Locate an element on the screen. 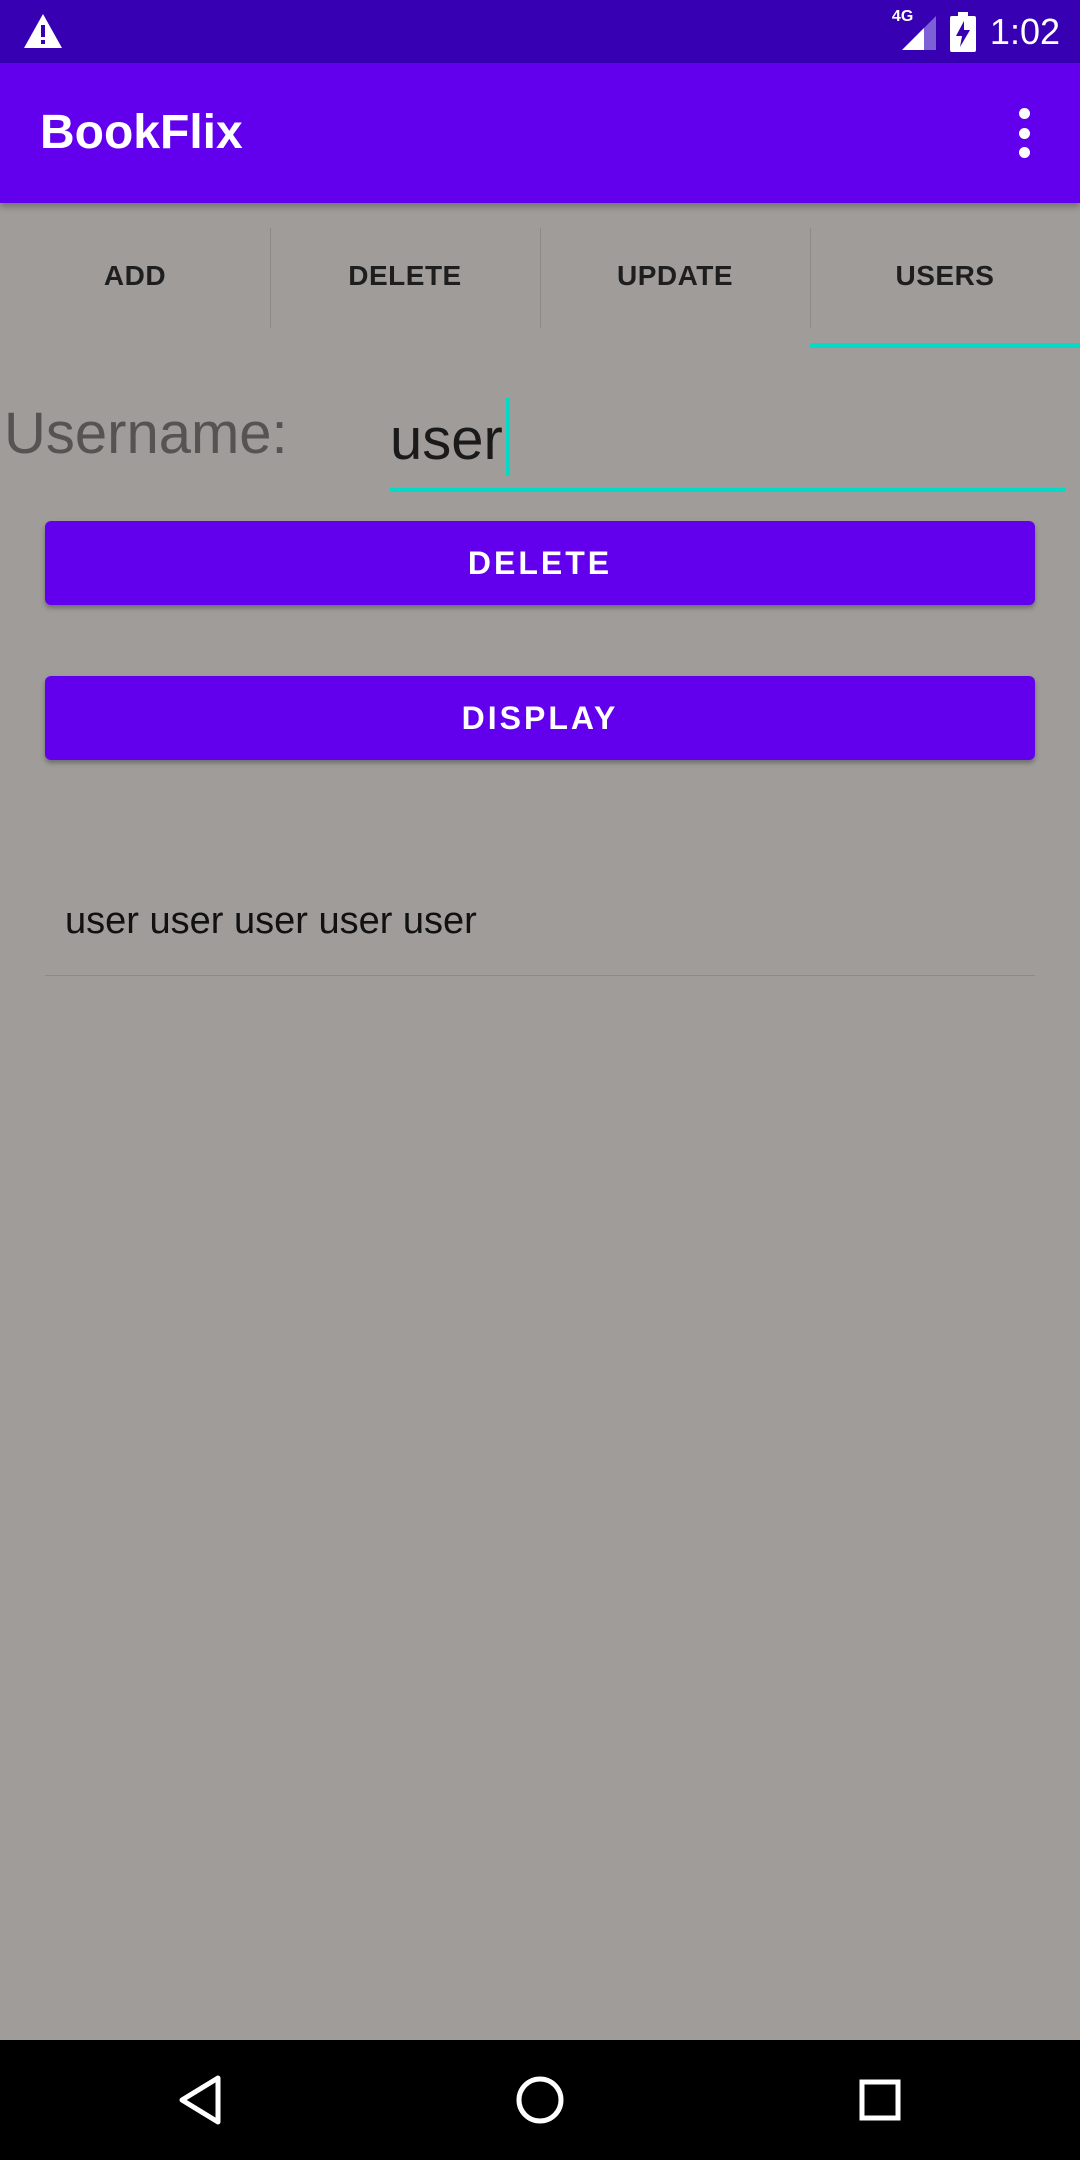 The width and height of the screenshot is (1080, 2160). warning-icon is located at coordinates (43, 31).